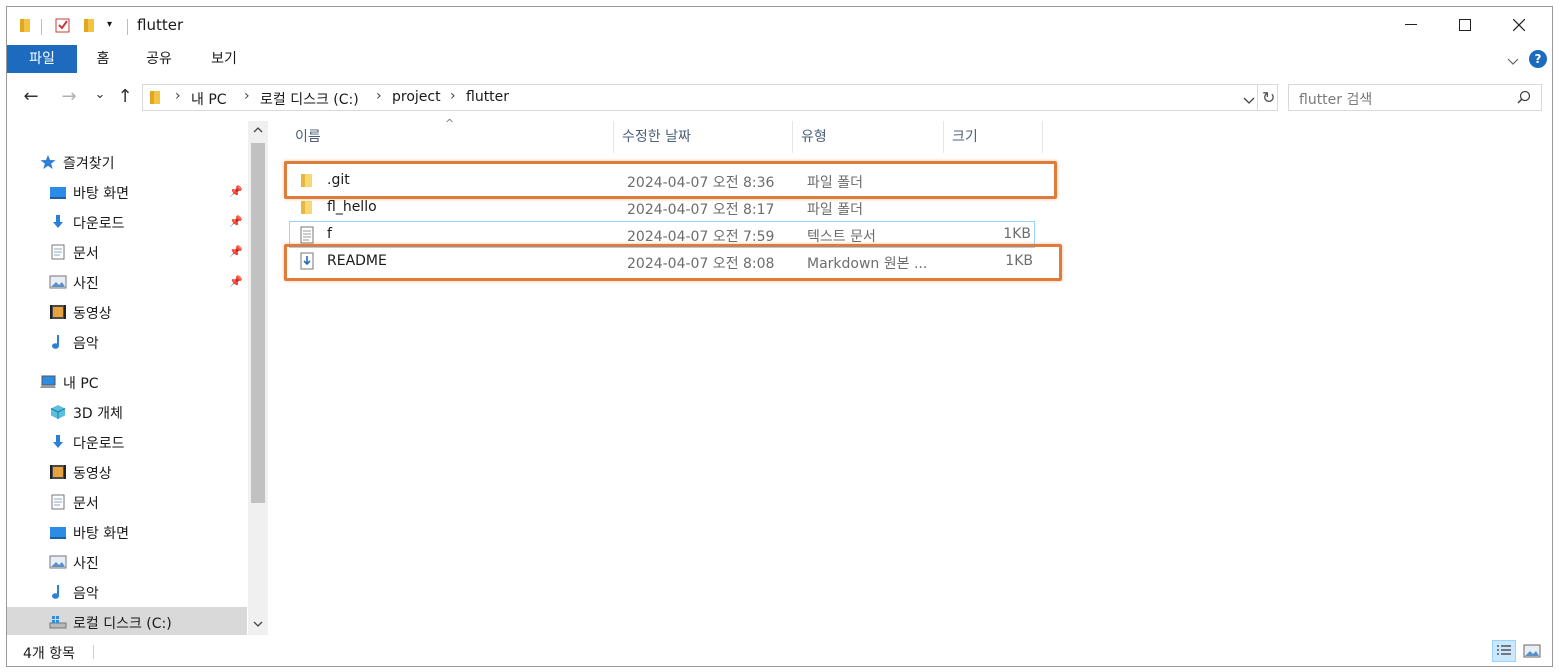 This screenshot has height=672, width=1559. What do you see at coordinates (58, 622) in the screenshot?
I see `drive-icon` at bounding box center [58, 622].